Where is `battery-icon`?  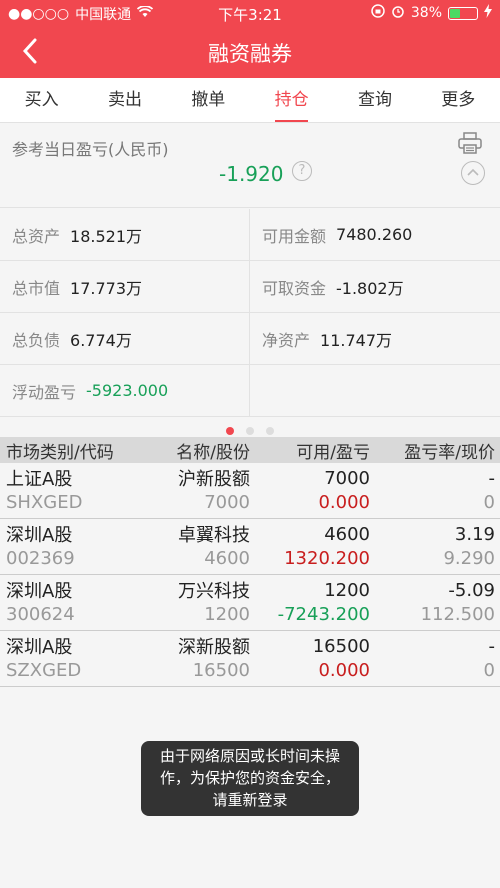 battery-icon is located at coordinates (463, 13).